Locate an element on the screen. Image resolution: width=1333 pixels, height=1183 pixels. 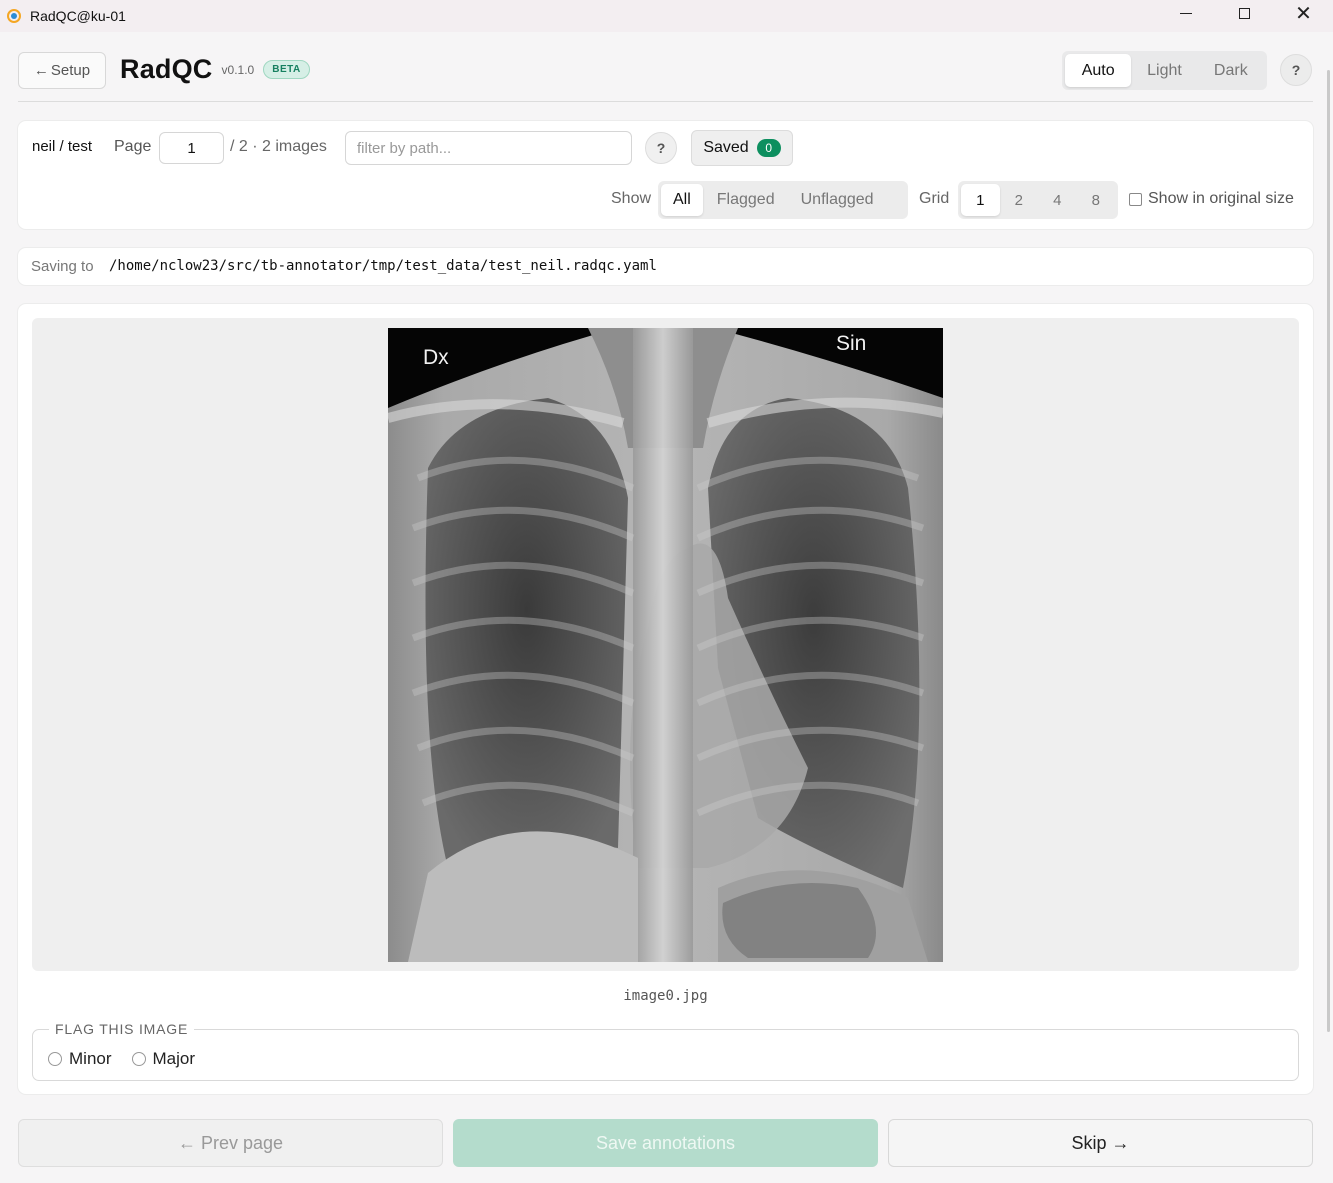
minimize-icon is located at coordinates (1185, 13).